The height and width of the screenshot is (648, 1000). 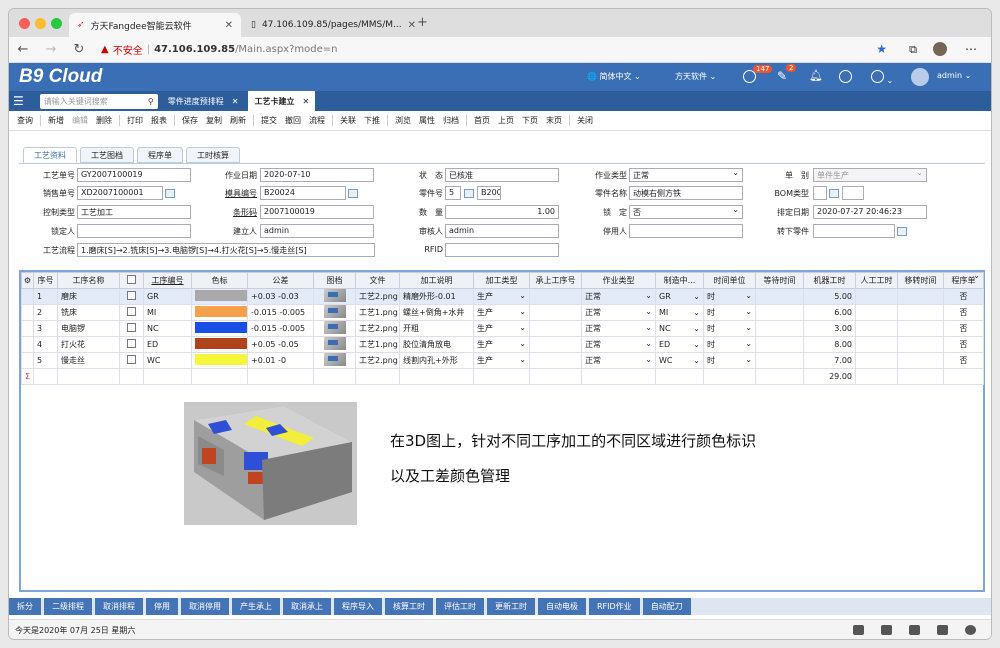 I want to click on col-header: 作业类型, so click(x=618, y=280).